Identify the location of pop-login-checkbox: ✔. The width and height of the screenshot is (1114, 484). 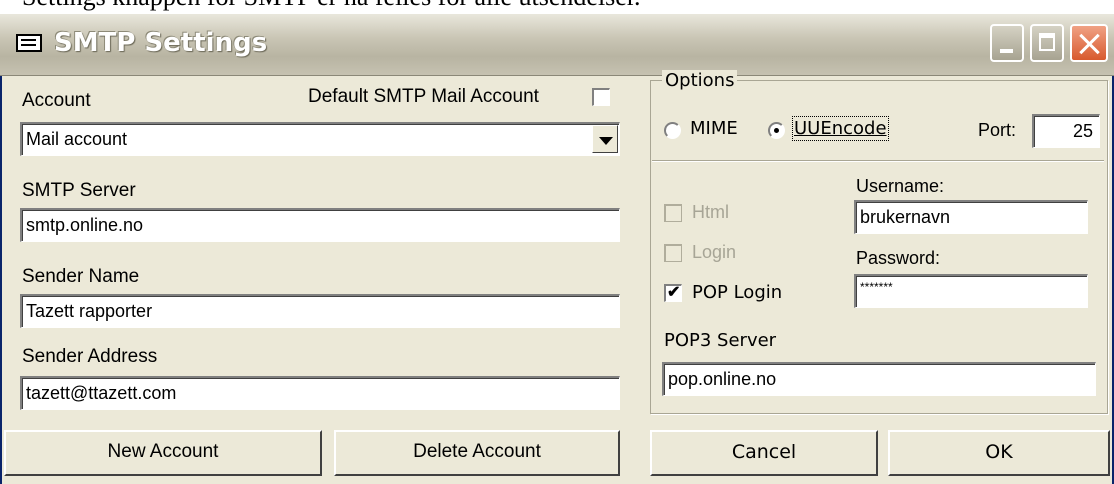
(673, 293).